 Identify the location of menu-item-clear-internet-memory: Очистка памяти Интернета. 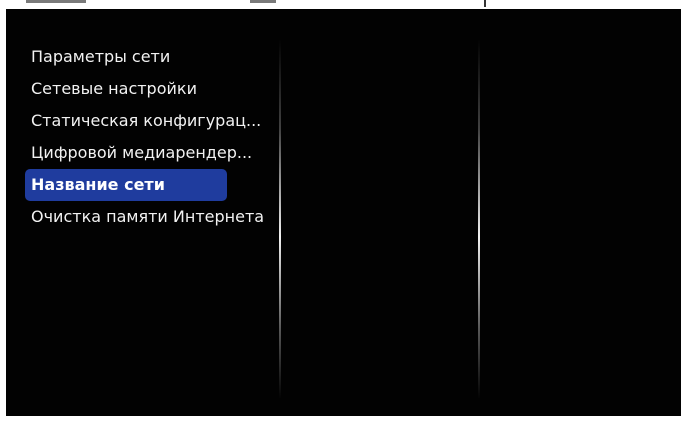
(155, 217).